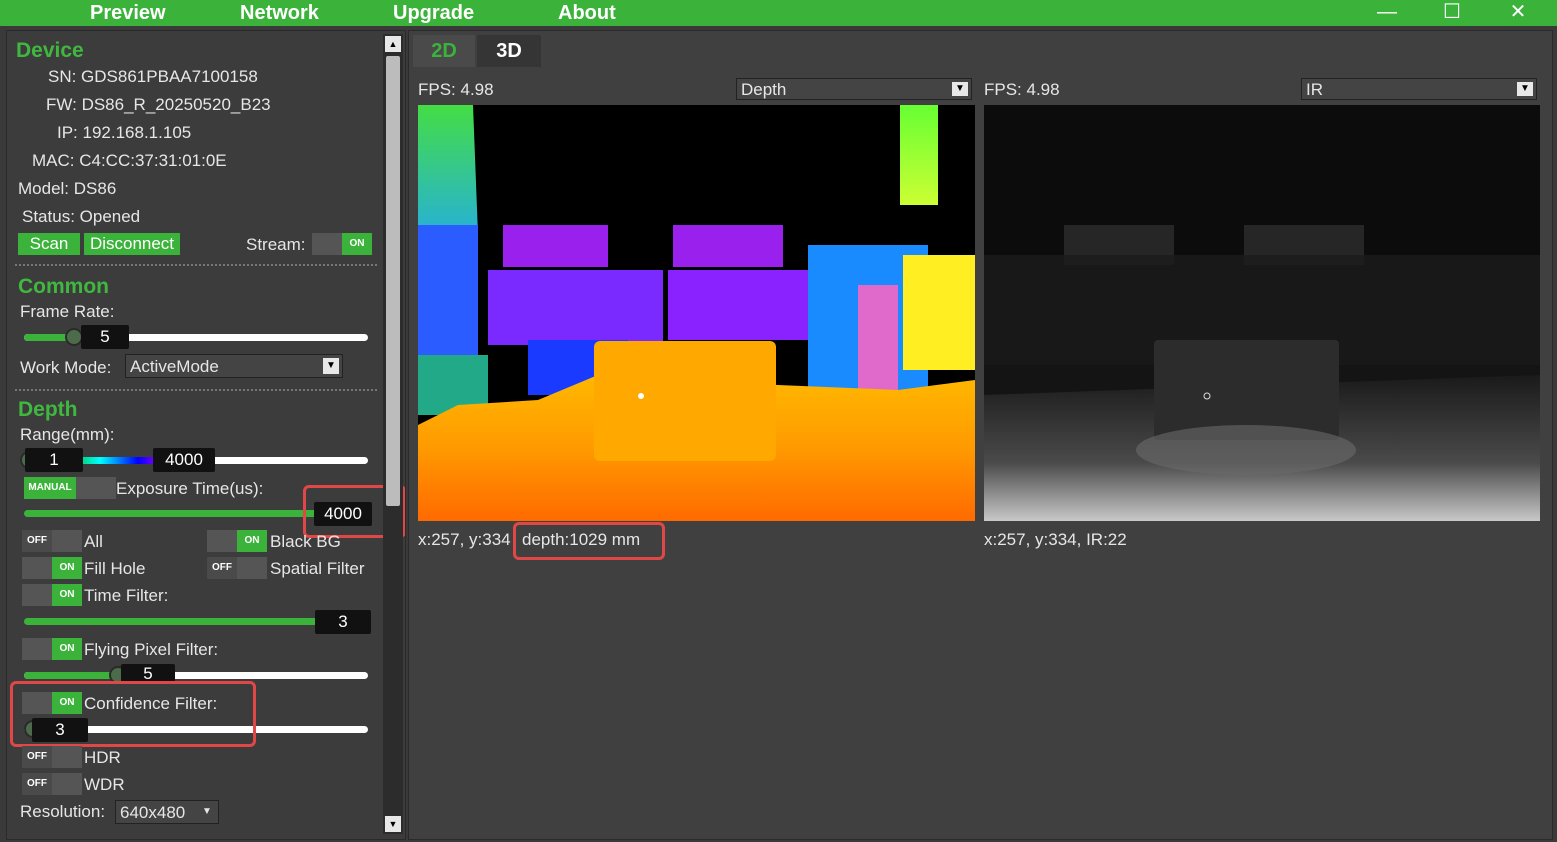 The image size is (1557, 842). I want to click on black-bg-toggle: ON, so click(237, 541).